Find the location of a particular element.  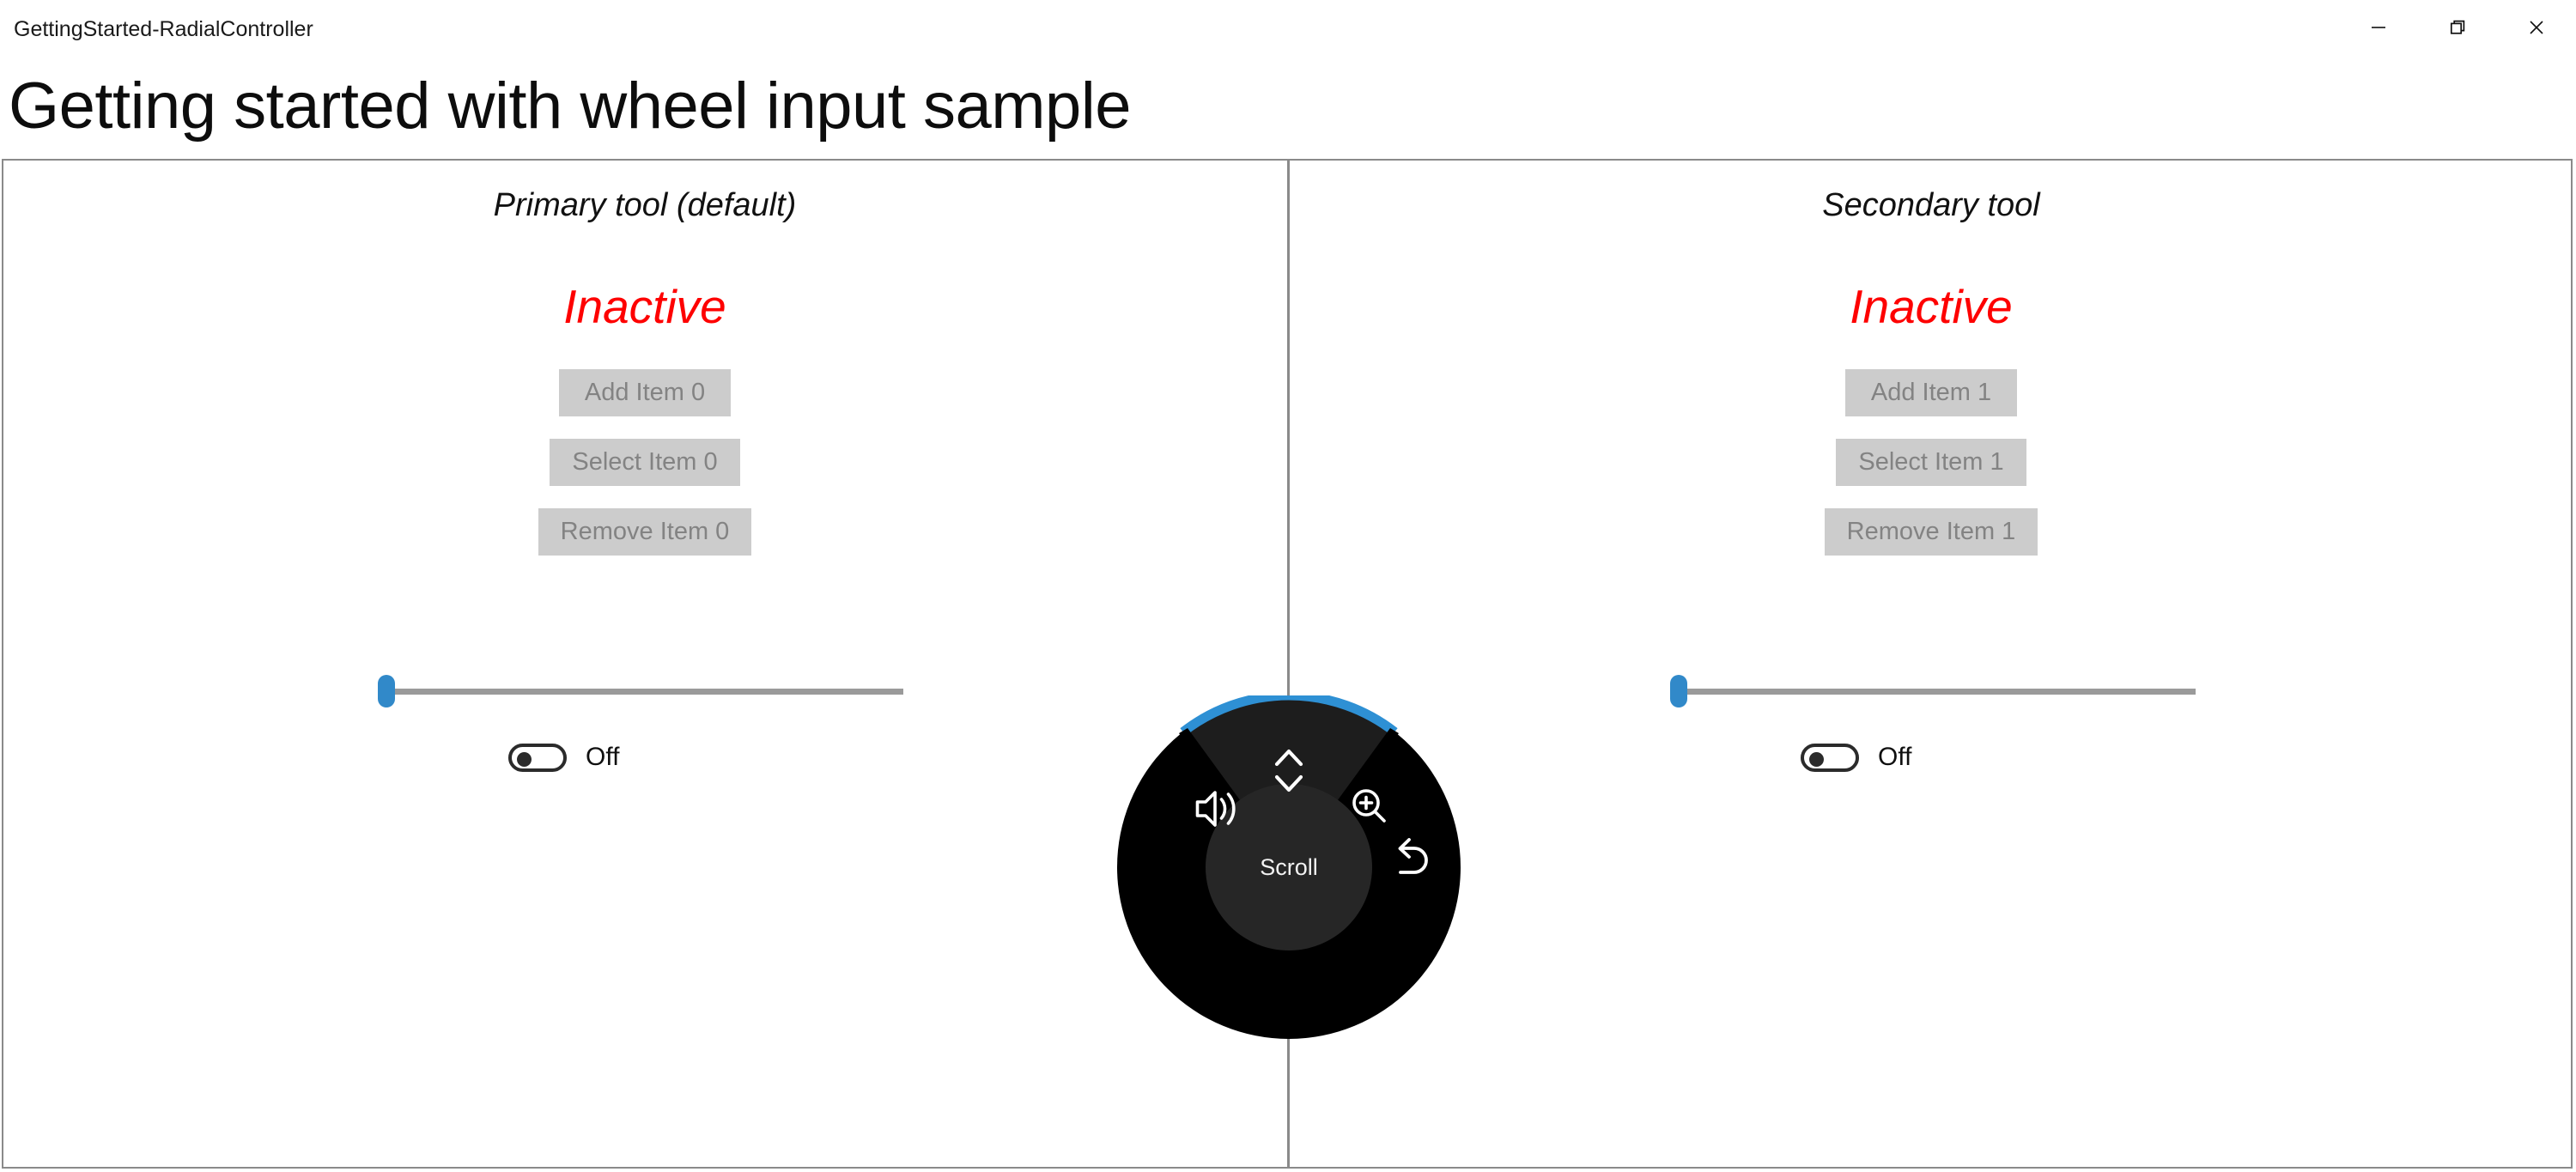

secondary-tool-status: Inactive is located at coordinates (1931, 306).